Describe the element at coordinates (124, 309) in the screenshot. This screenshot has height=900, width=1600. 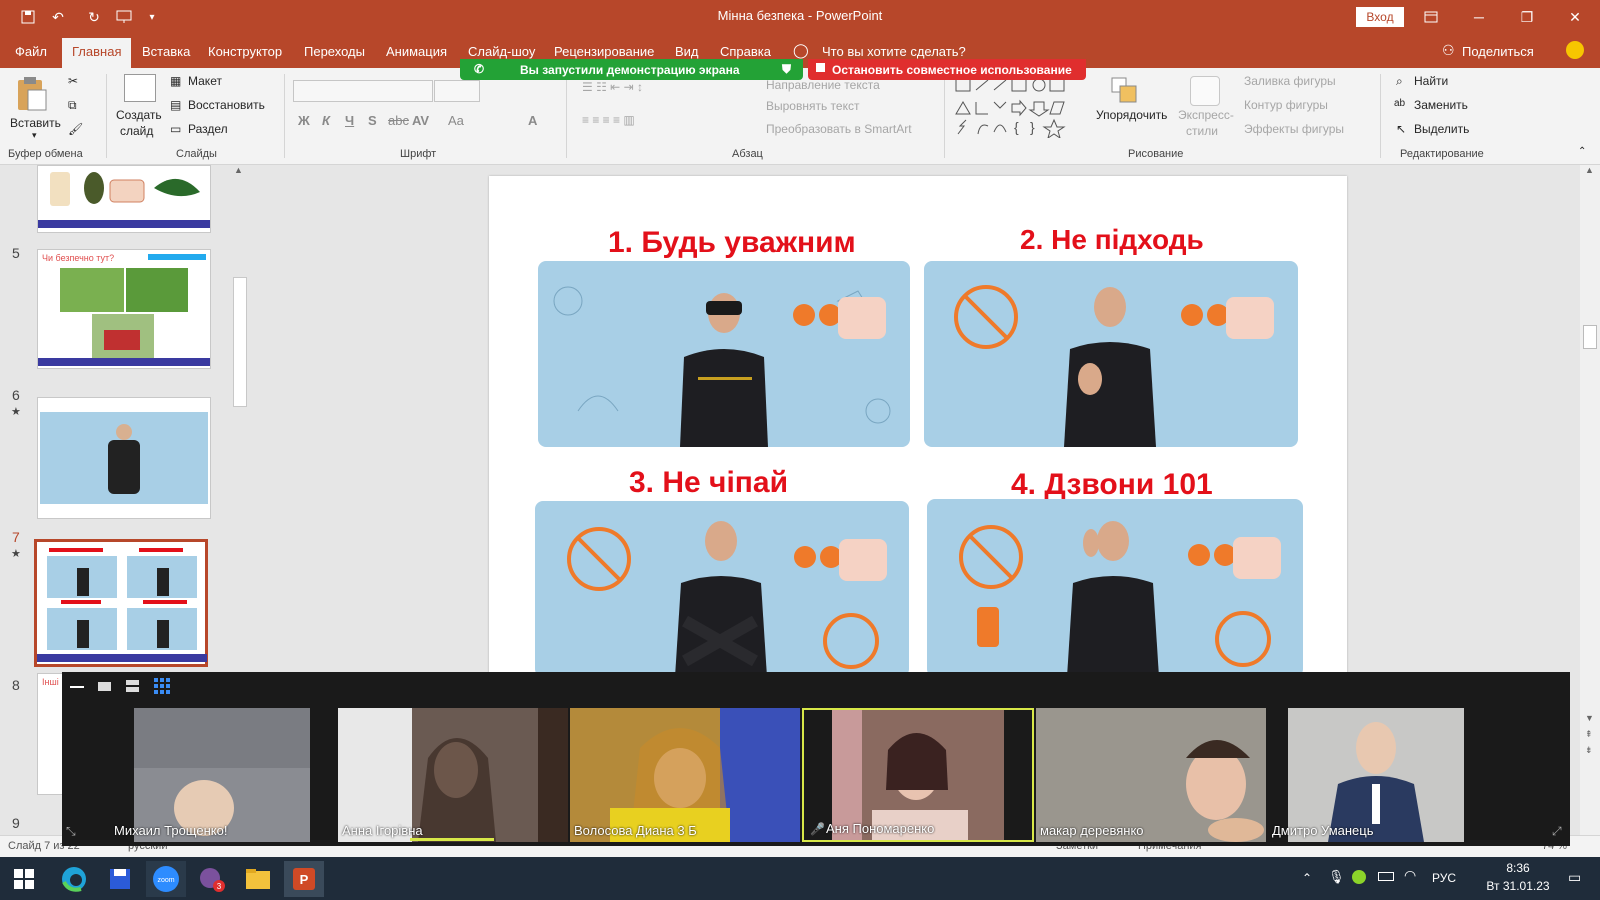
I see `slide-thumbnail-5: Чи безпечно тут?` at that location.